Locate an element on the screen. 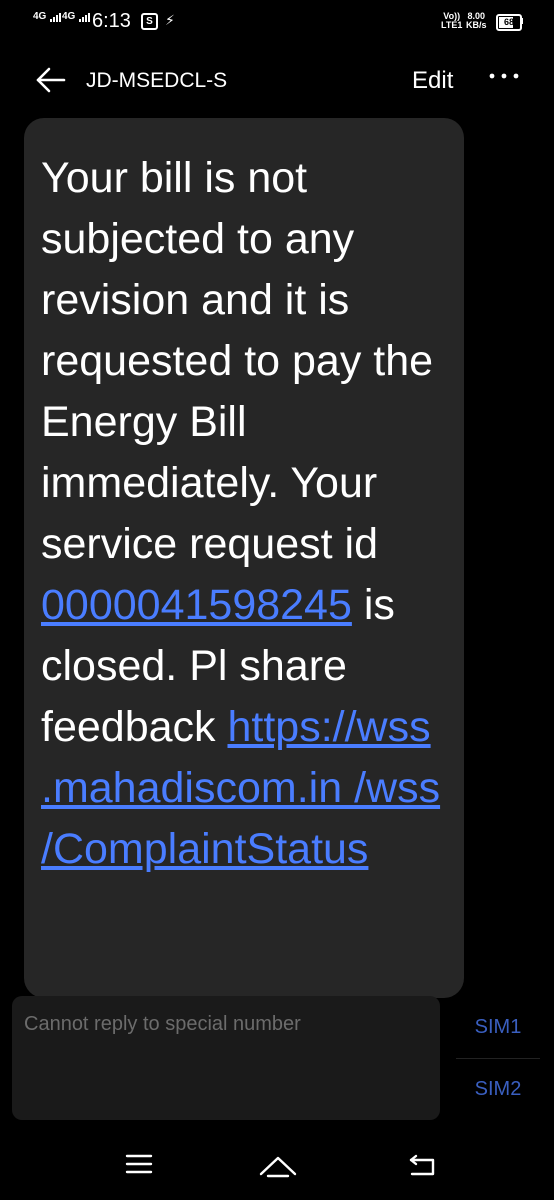 This screenshot has height=1200, width=554. status-bar: 4G 4G 6:13 S ⚡ Vo)) LTE1 8.00 KB/s 68 is located at coordinates (277, 22).